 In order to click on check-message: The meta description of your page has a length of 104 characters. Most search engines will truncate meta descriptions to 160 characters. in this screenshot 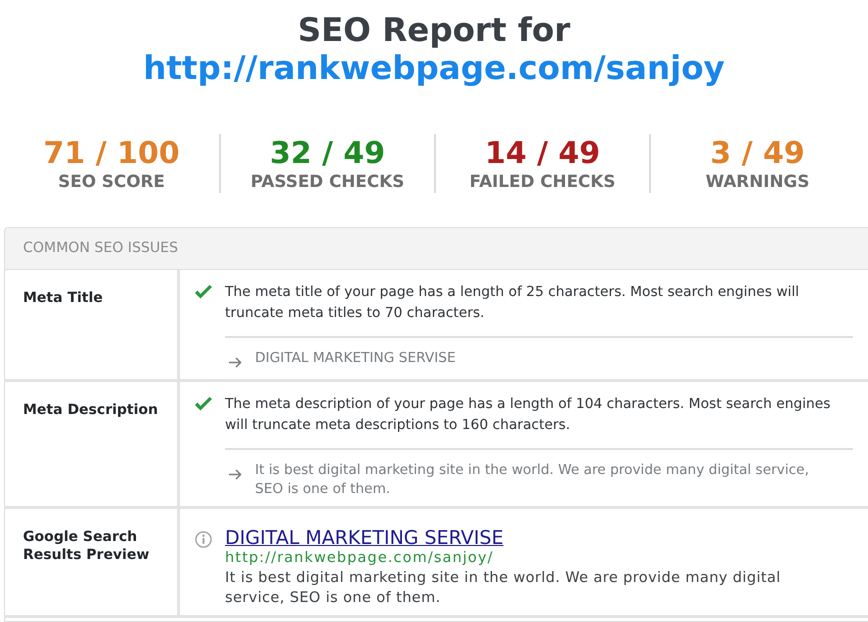, I will do `click(528, 415)`.